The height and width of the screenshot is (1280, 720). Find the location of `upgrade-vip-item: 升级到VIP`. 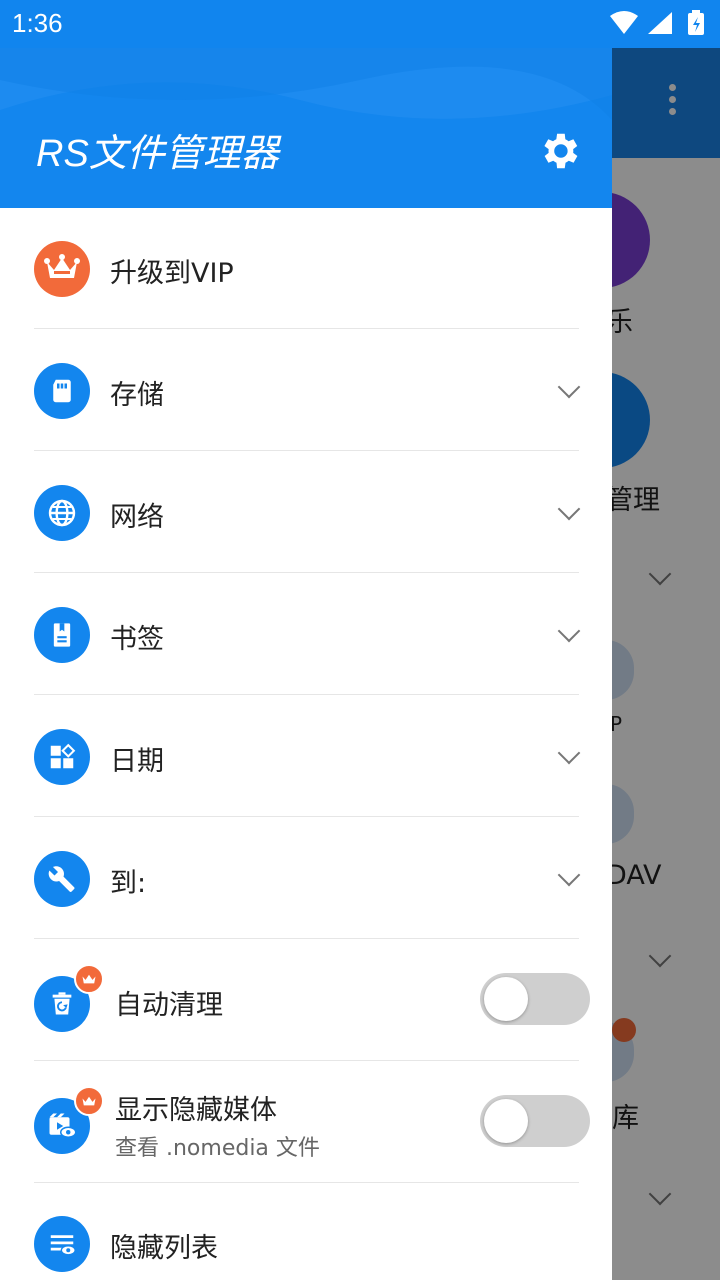

upgrade-vip-item: 升级到VIP is located at coordinates (306, 269).